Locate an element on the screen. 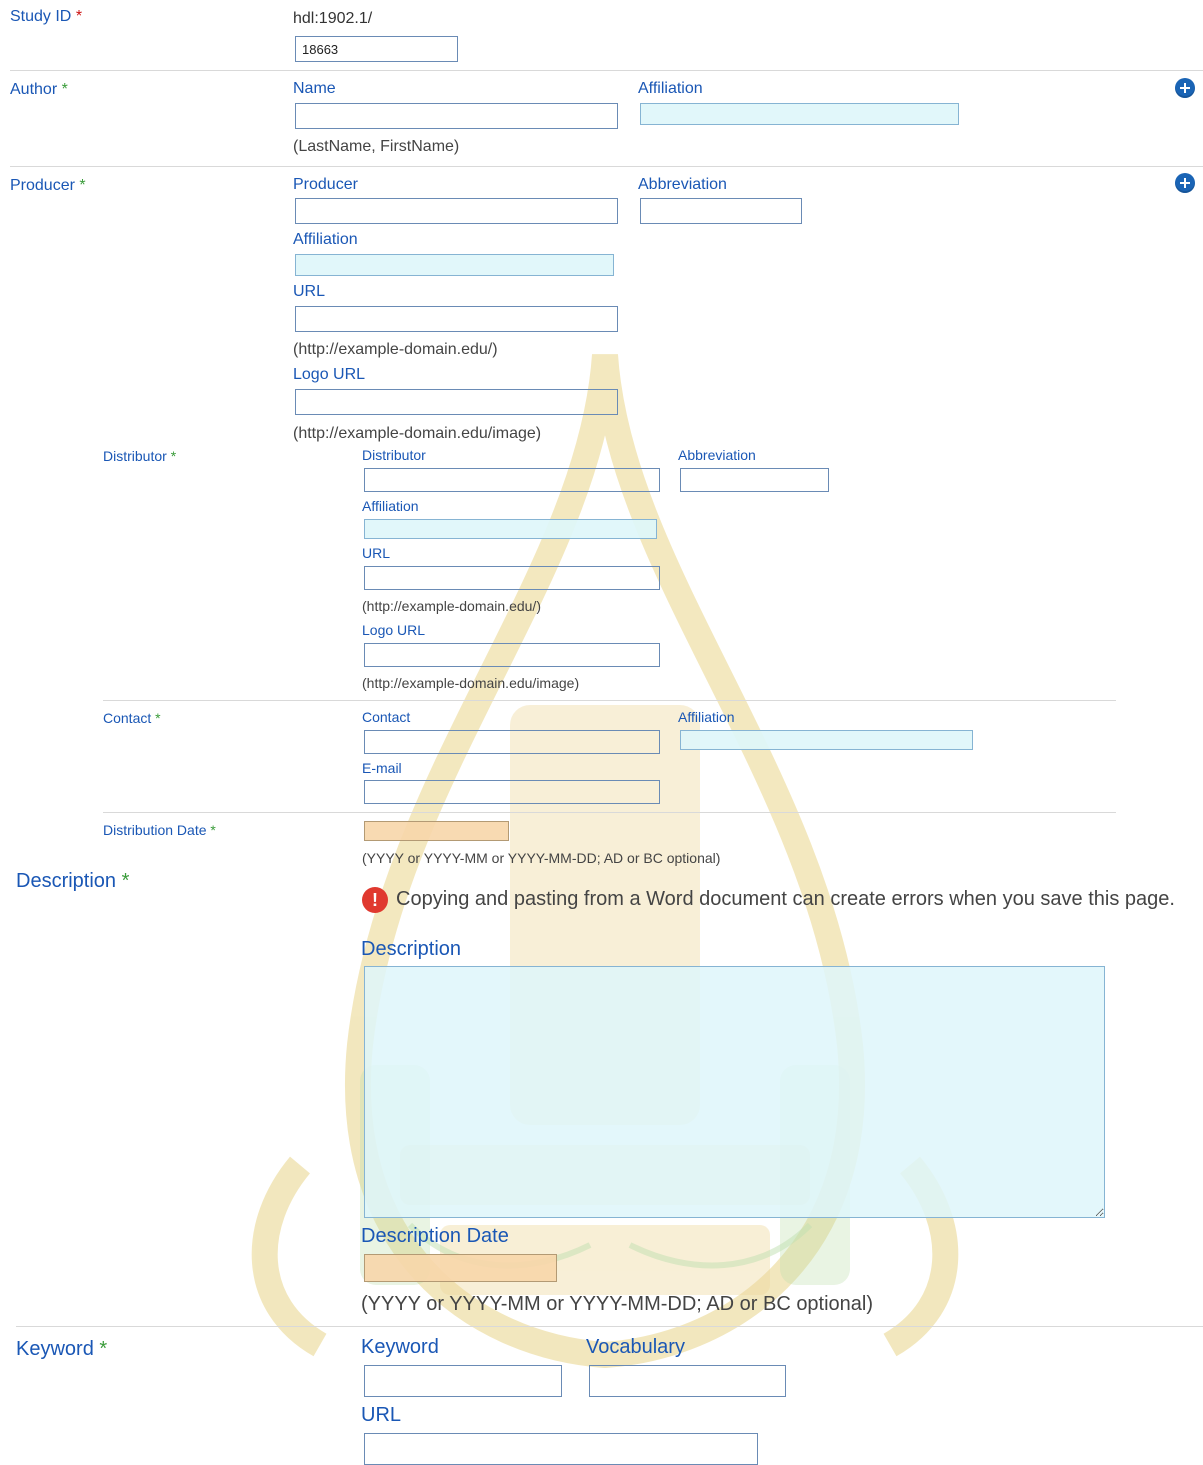 This screenshot has width=1203, height=1465. producer-abbreviation-input is located at coordinates (721, 211).